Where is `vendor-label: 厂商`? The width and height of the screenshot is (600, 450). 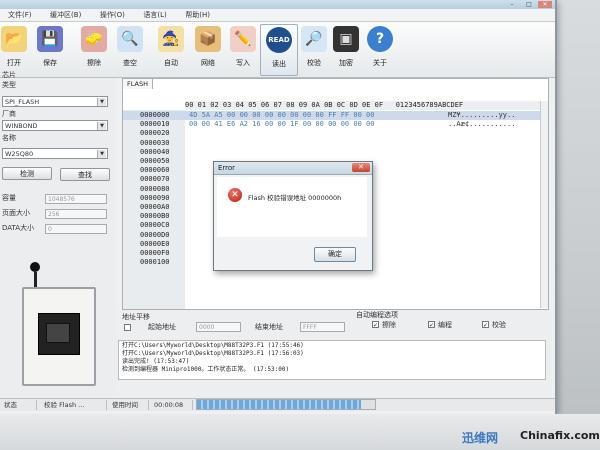 vendor-label: 厂商 is located at coordinates (9, 114).